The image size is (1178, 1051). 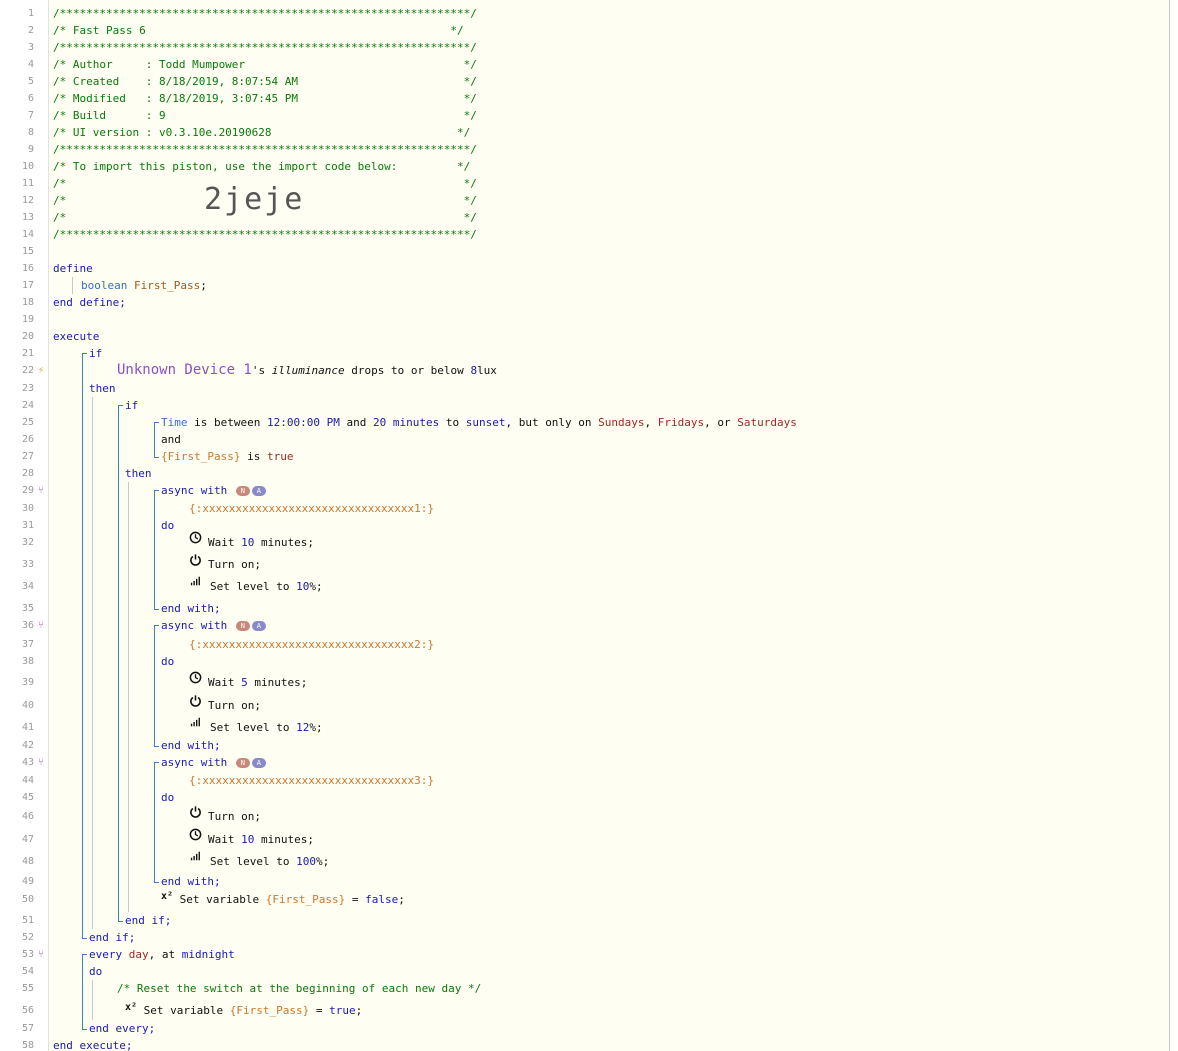 What do you see at coordinates (73, 268) in the screenshot?
I see `define-keyword: define` at bounding box center [73, 268].